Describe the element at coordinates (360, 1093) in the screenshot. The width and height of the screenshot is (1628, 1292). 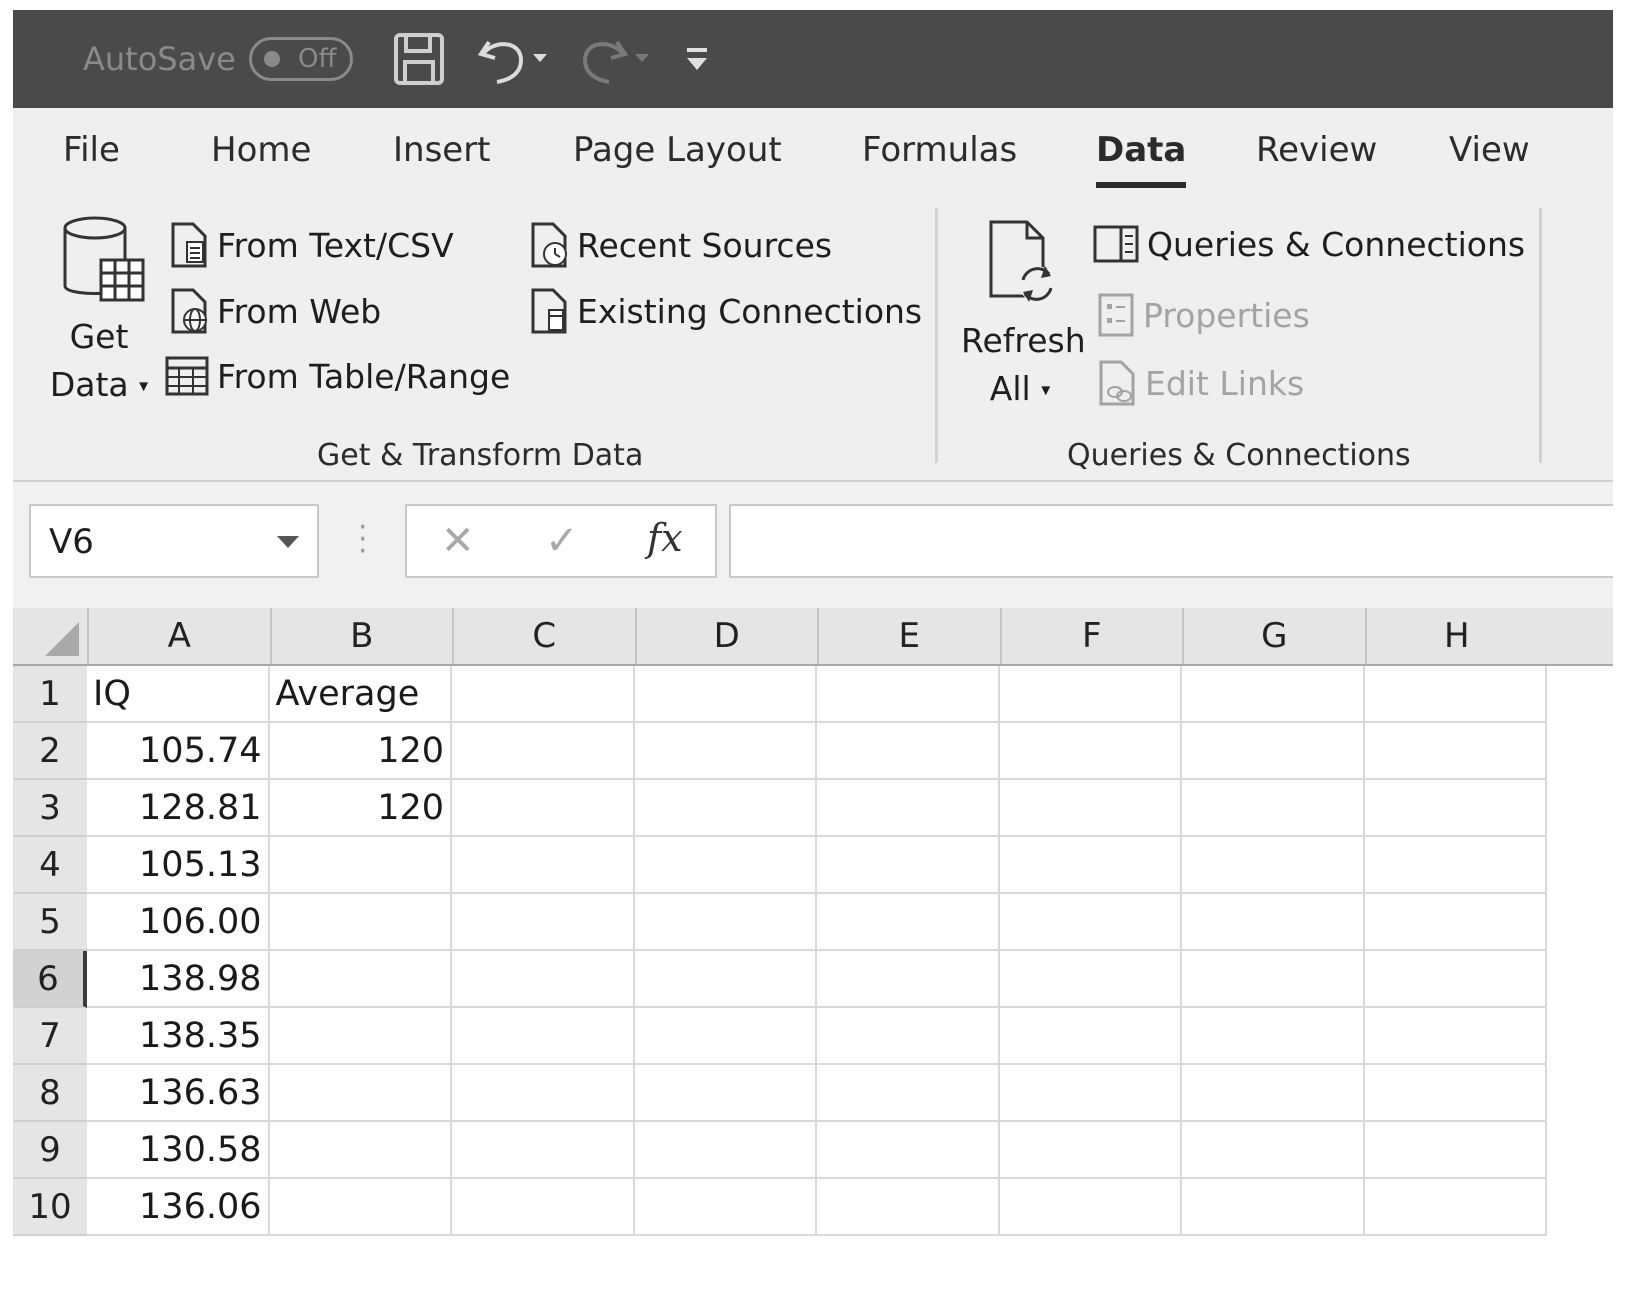
I see `cell-b8` at that location.